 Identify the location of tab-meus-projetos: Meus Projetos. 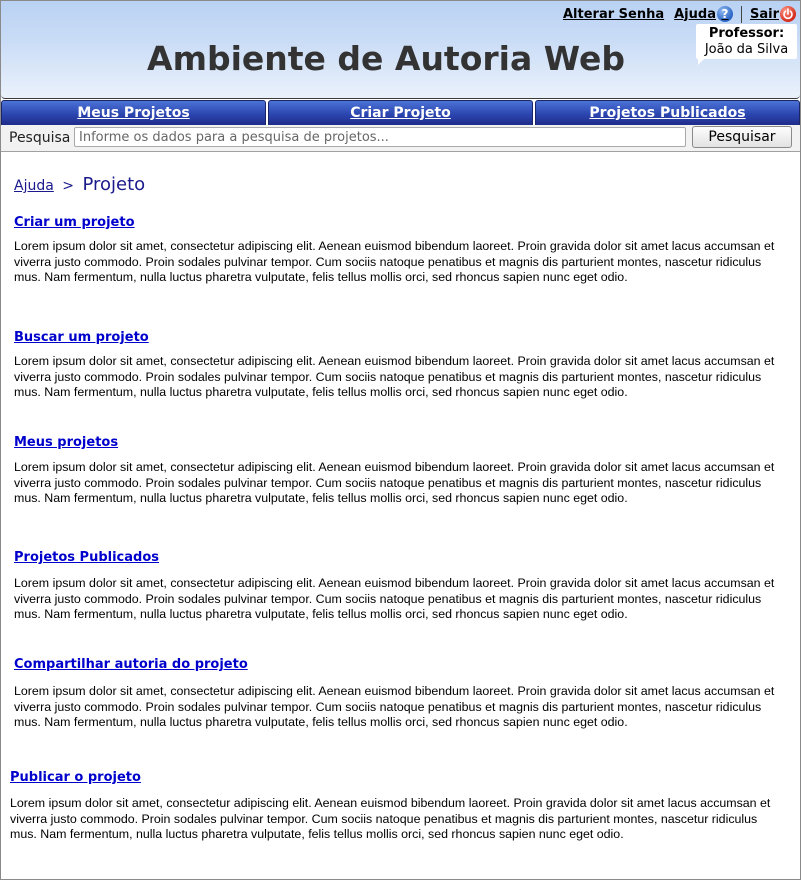
(133, 113).